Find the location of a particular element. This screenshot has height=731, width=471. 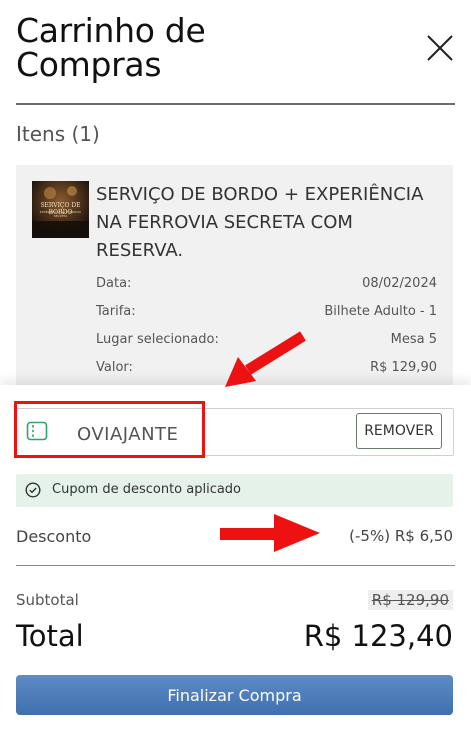

close-button is located at coordinates (440, 48).